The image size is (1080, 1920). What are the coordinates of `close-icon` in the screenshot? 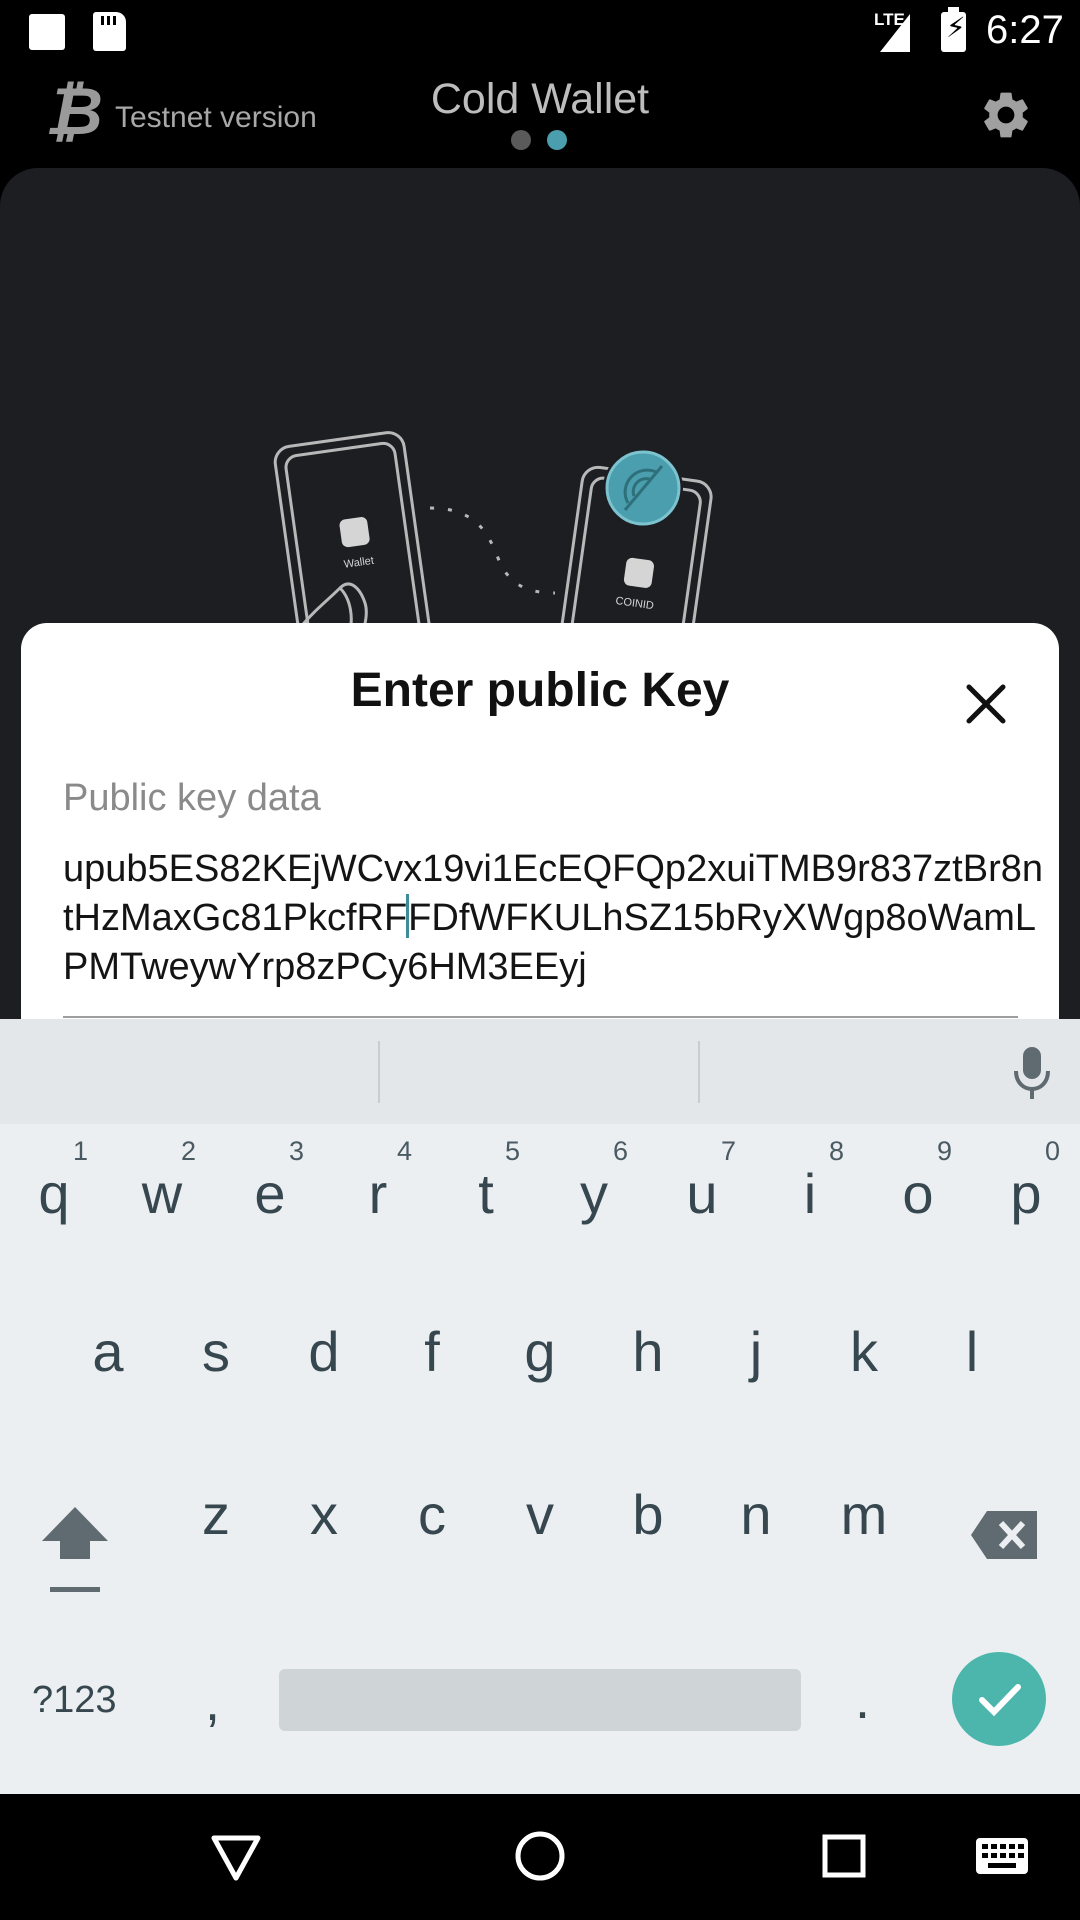 It's located at (986, 704).